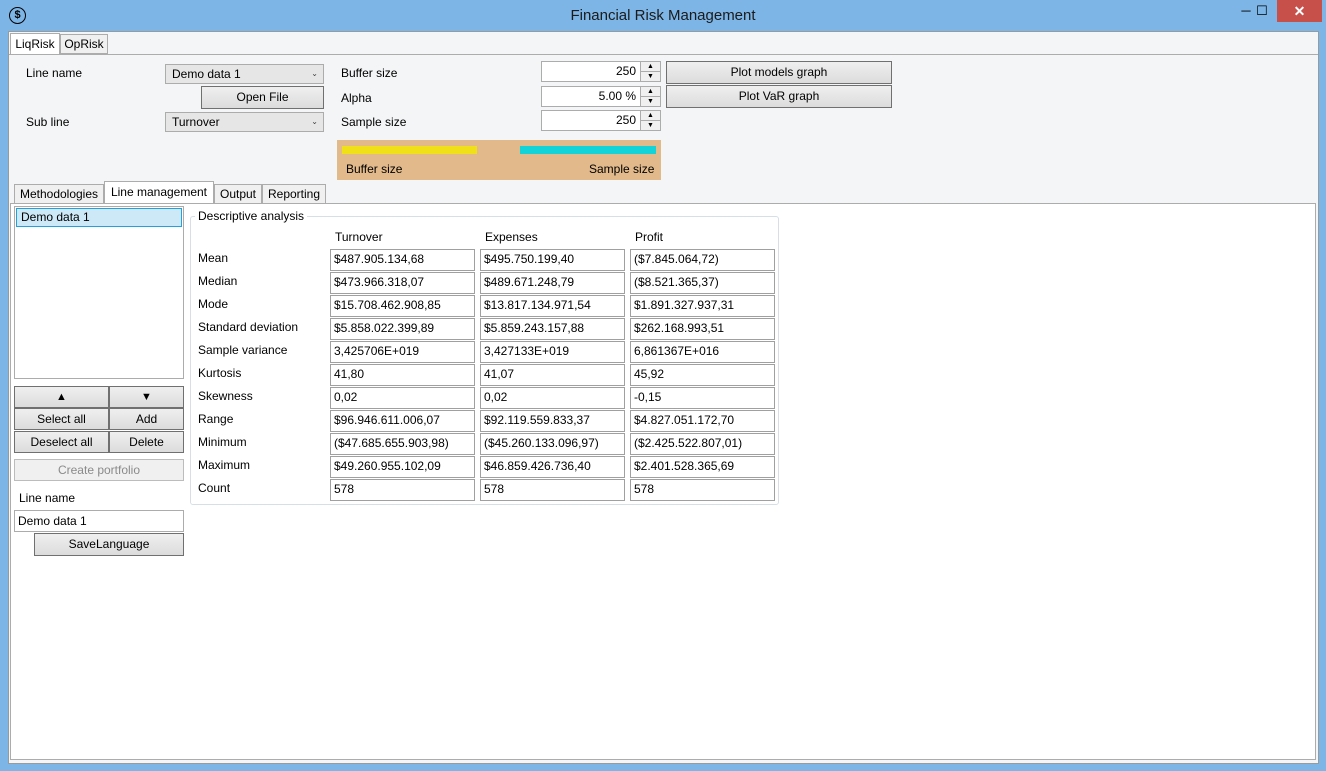  I want to click on column-header-turnover: Turnover, so click(359, 237).